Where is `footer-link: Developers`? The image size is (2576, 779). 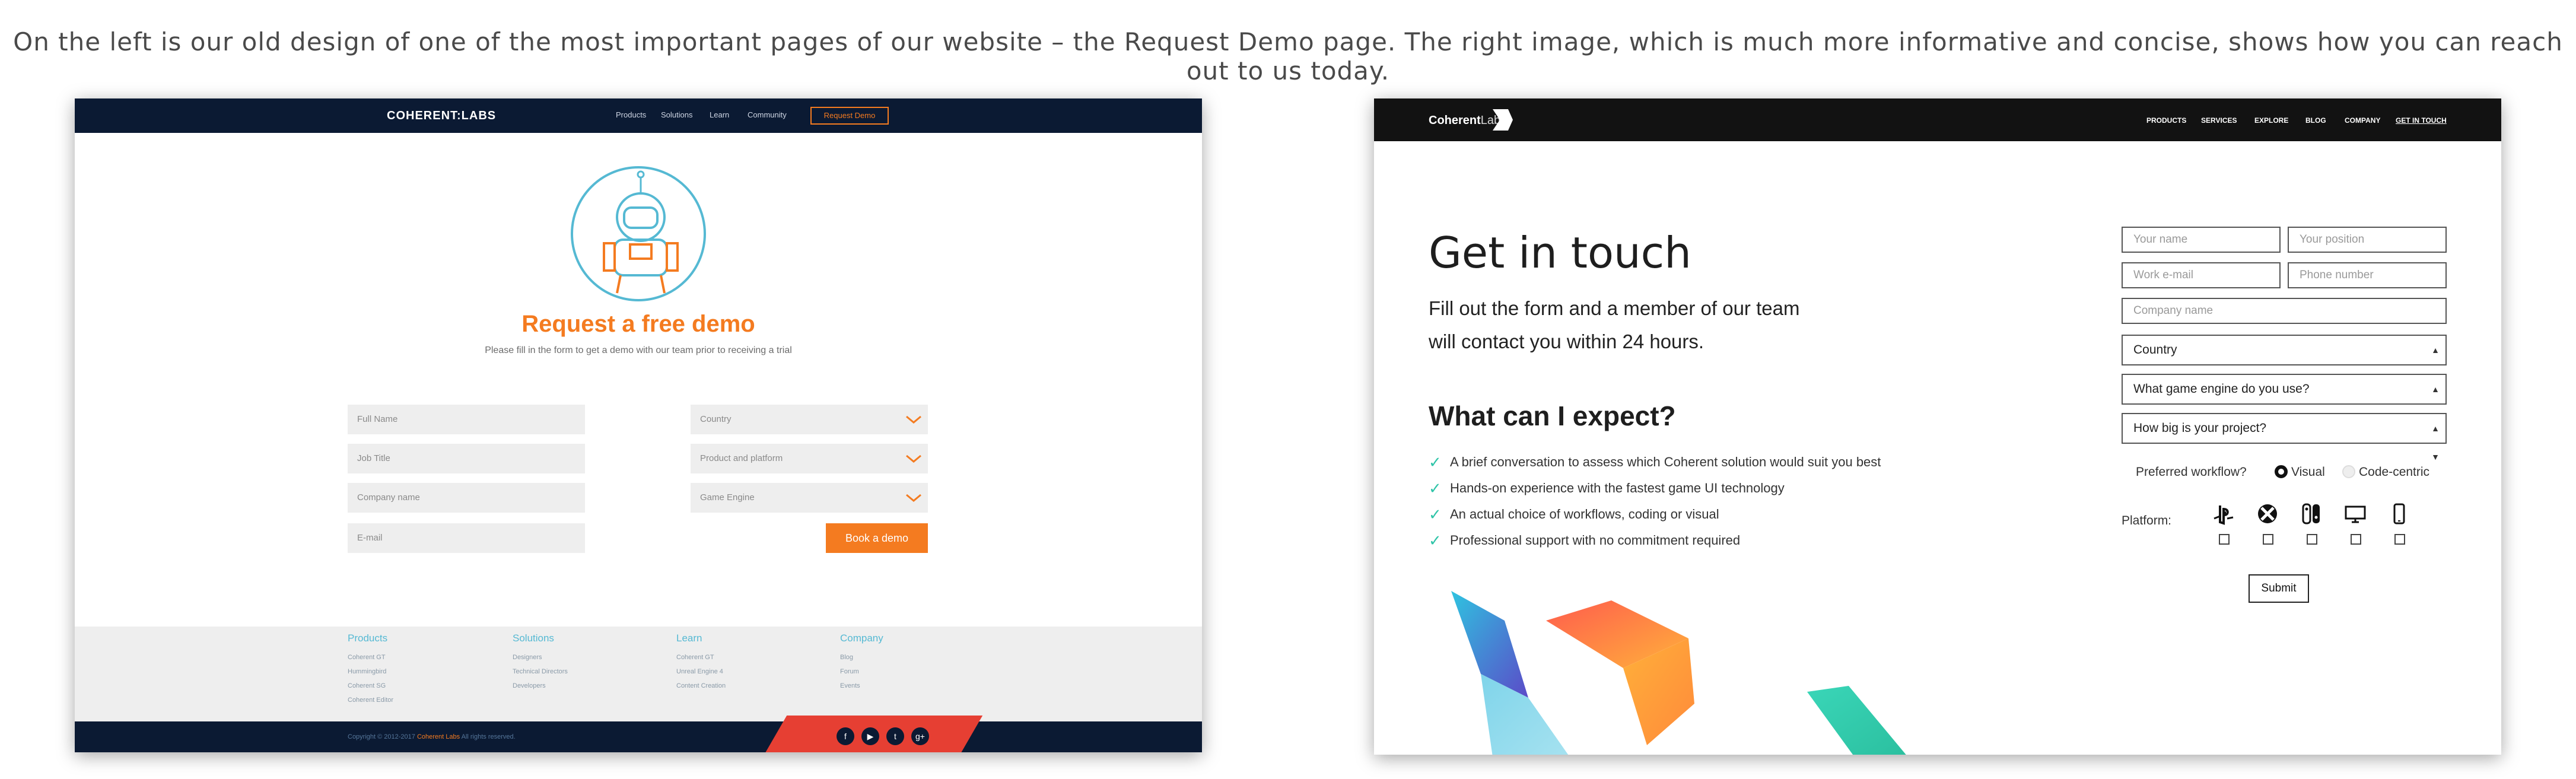 footer-link: Developers is located at coordinates (540, 686).